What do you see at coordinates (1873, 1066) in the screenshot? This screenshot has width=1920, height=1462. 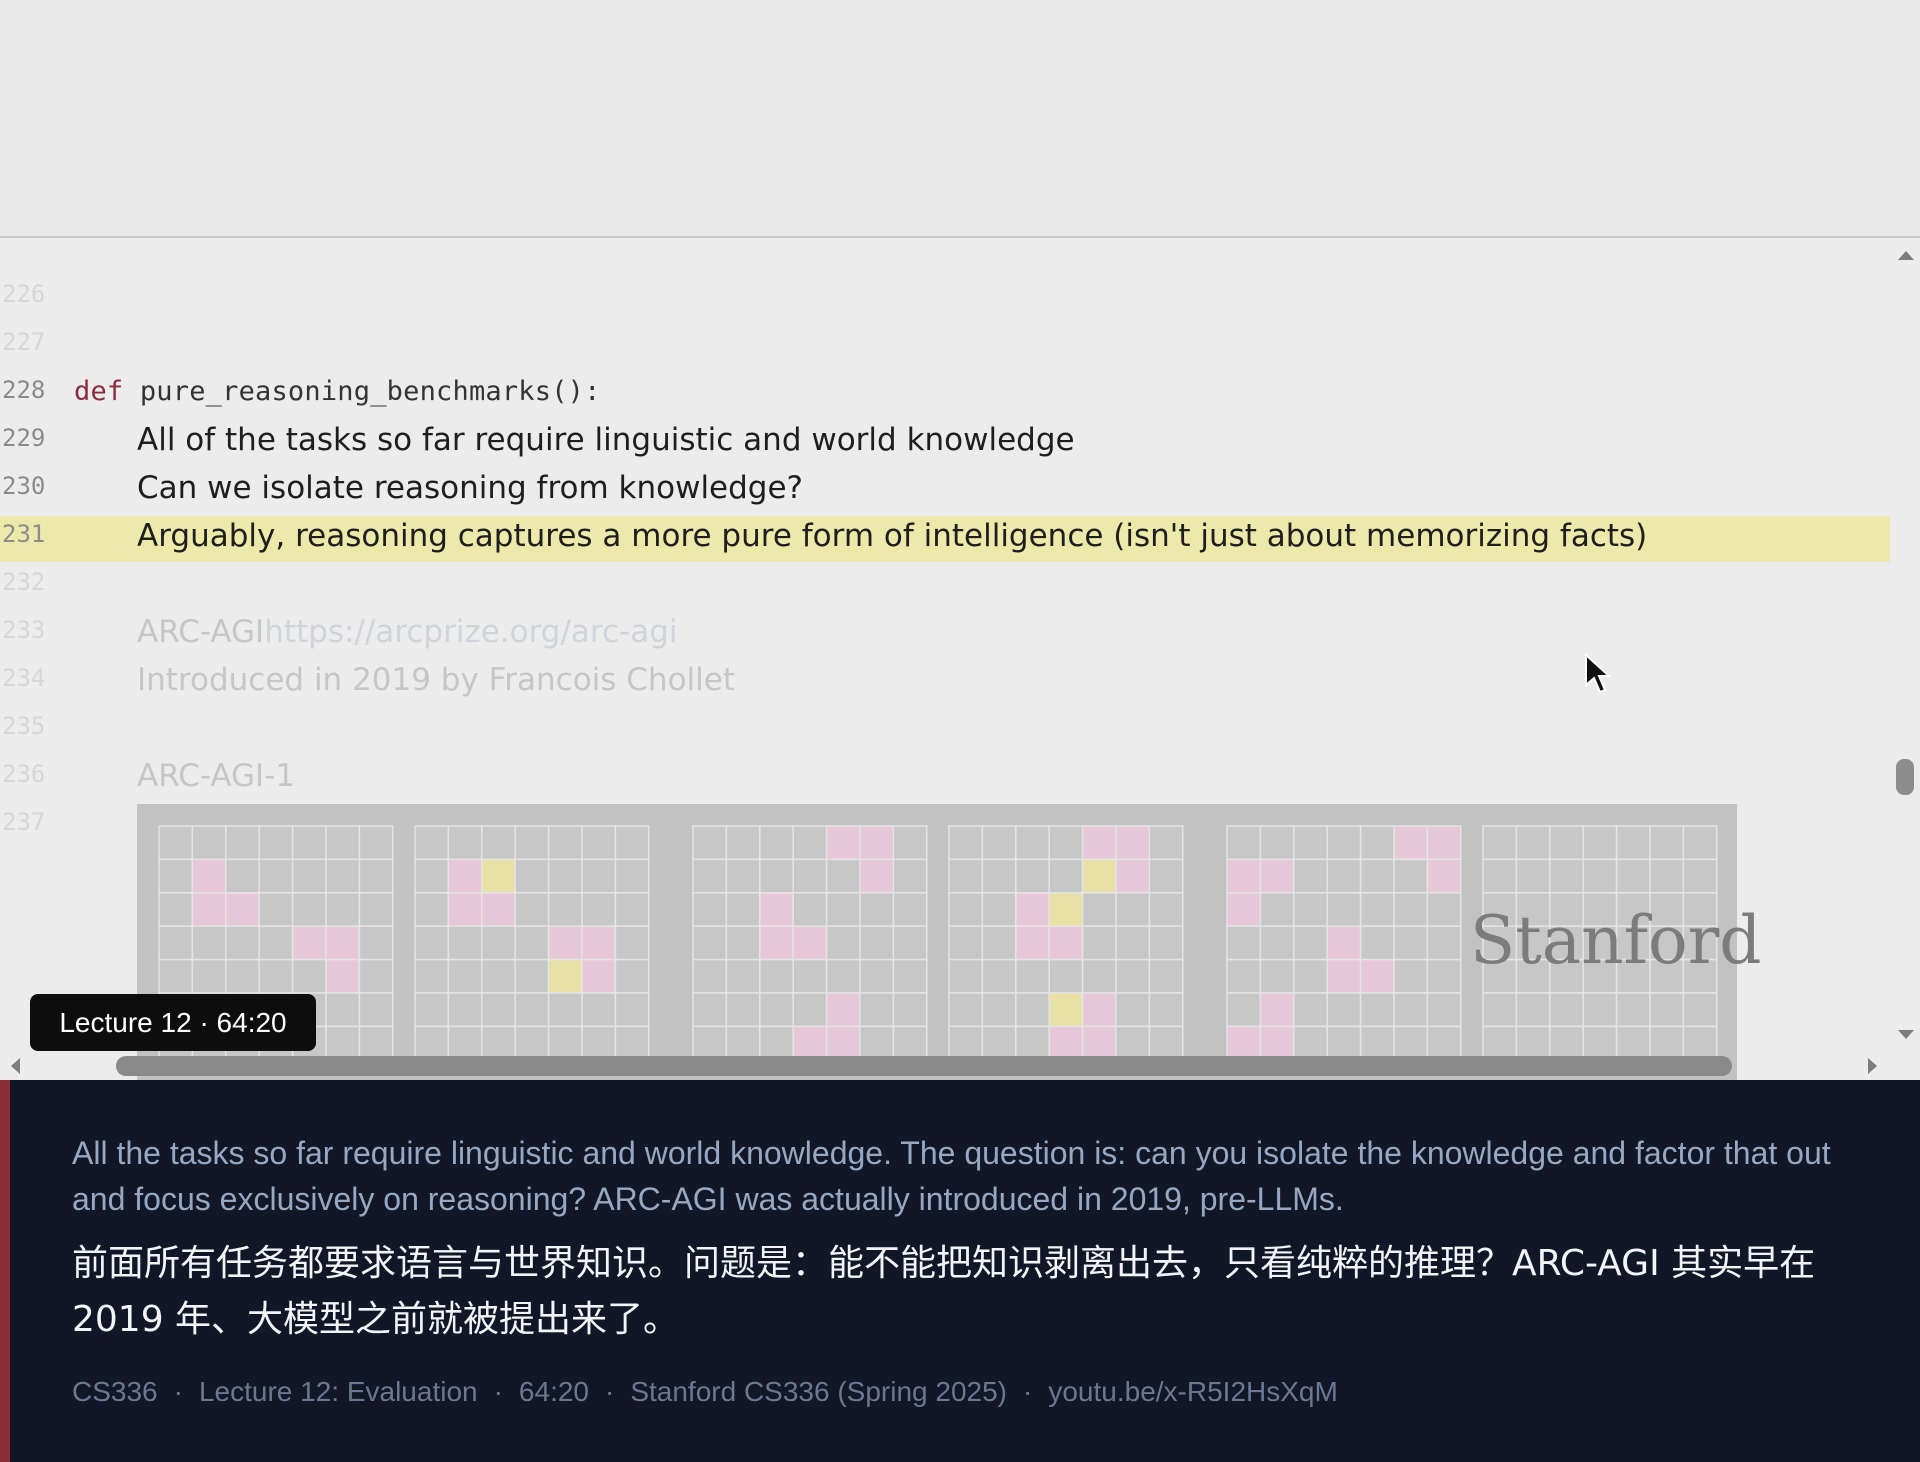 I see `scroll-right-arrow-icon` at bounding box center [1873, 1066].